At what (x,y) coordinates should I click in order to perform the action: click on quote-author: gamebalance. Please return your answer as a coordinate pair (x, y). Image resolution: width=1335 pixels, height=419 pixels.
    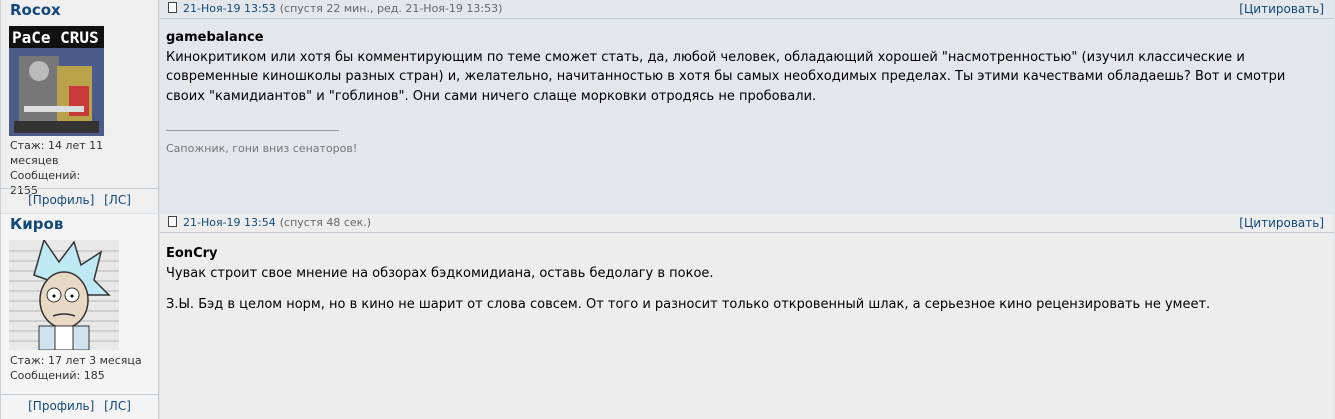
    Looking at the image, I should click on (215, 37).